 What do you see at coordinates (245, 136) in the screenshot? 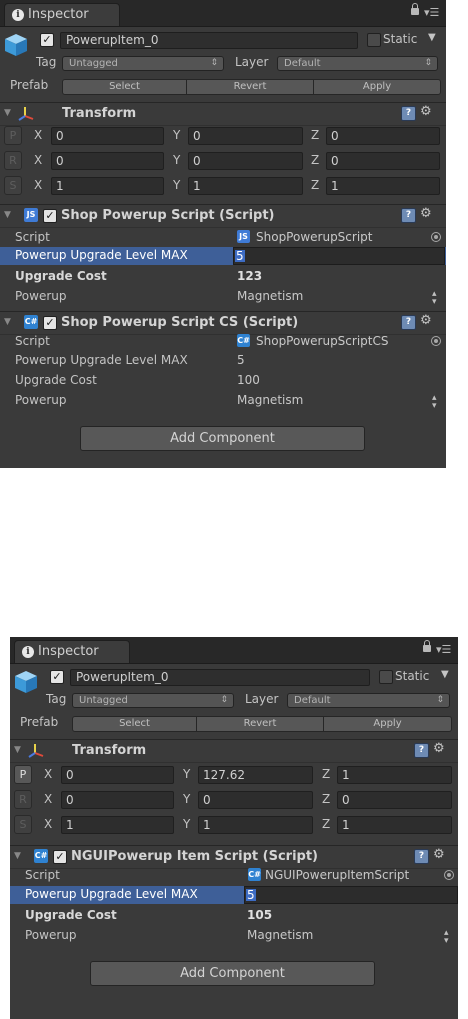
I see `position-y-field: 0` at bounding box center [245, 136].